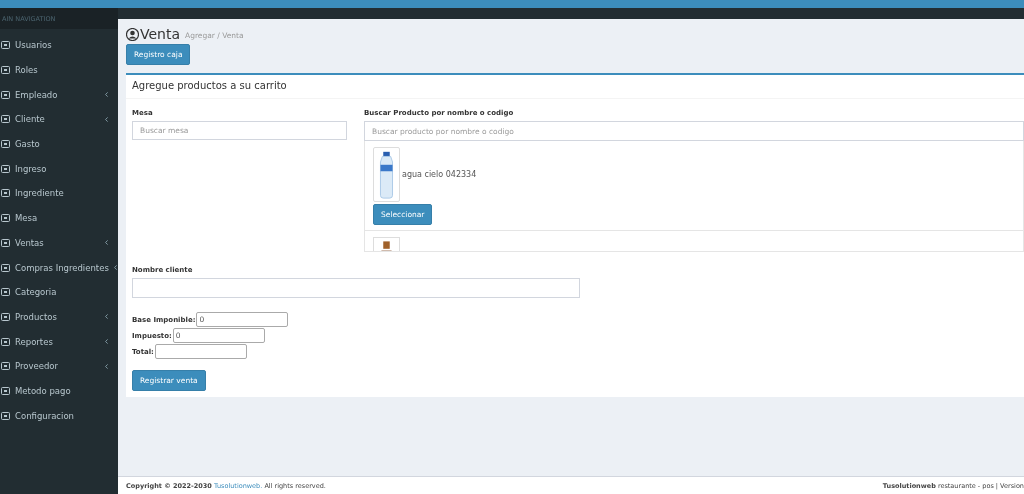 This screenshot has height=494, width=1024. What do you see at coordinates (59, 45) in the screenshot?
I see `sidebar-item: Usuarios` at bounding box center [59, 45].